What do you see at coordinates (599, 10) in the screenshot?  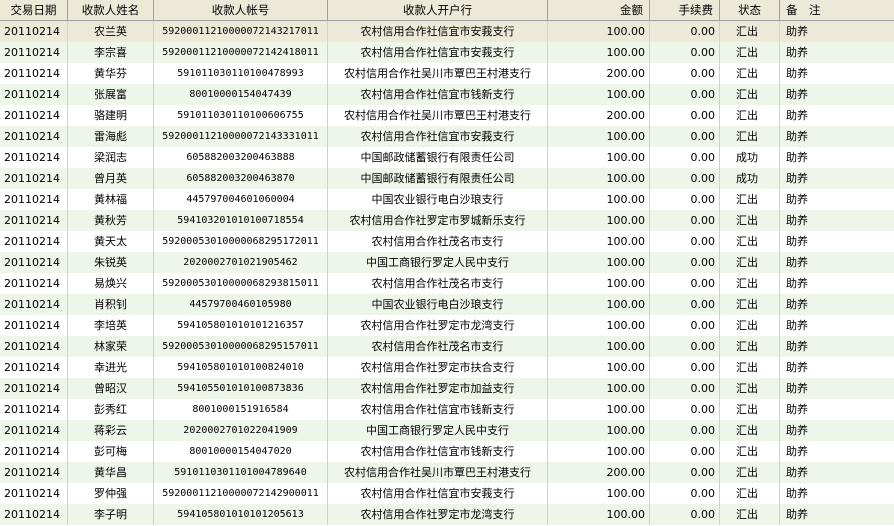 I see `col-header-amount: 金额` at bounding box center [599, 10].